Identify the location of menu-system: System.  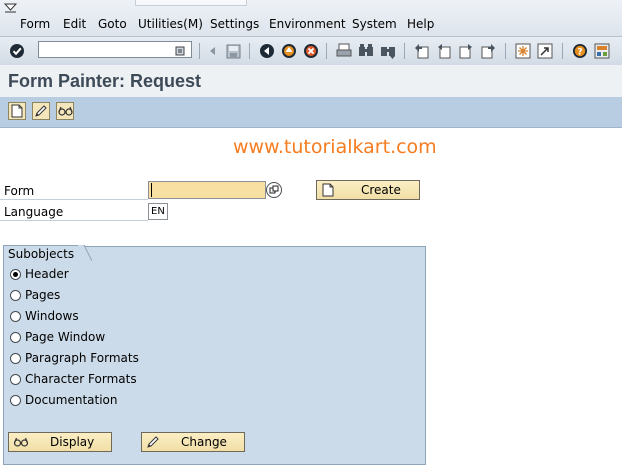
(374, 24).